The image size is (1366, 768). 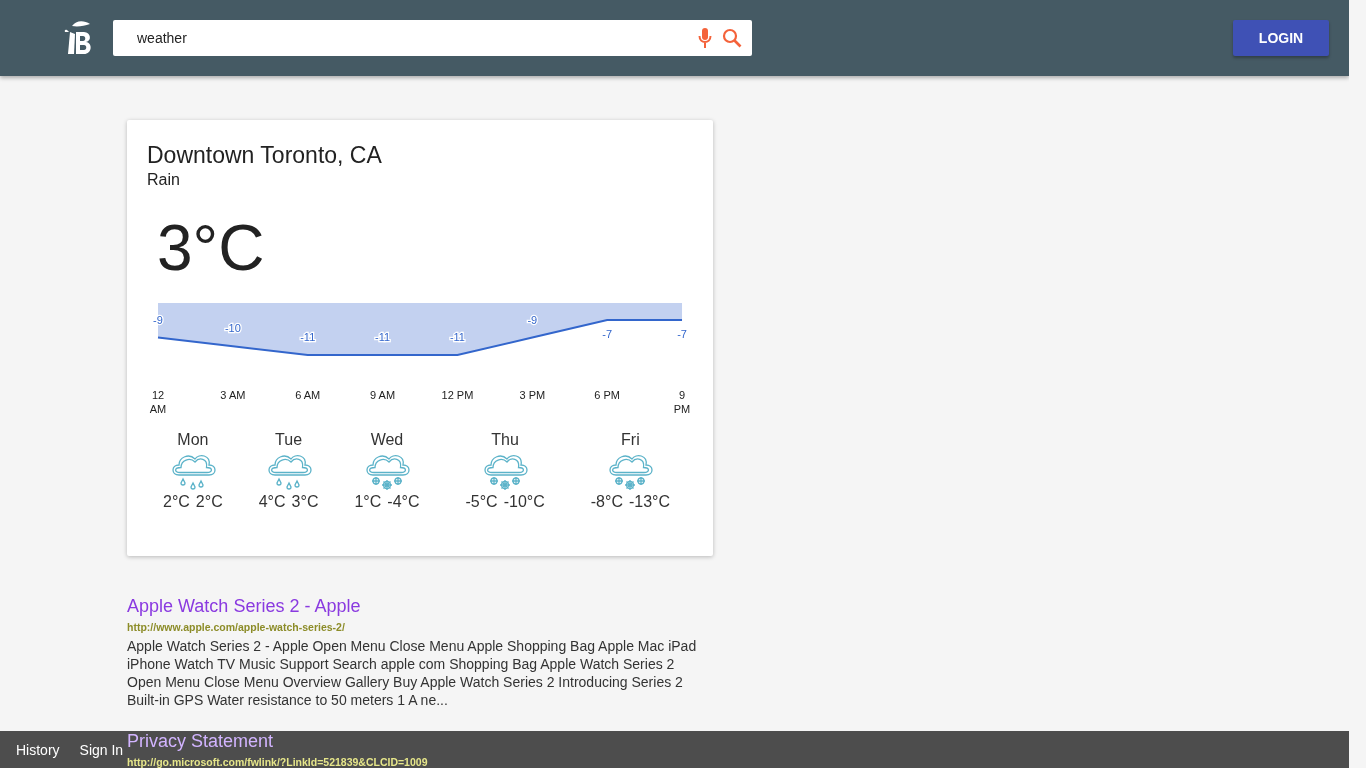 I want to click on weather-condition: Rain, so click(x=164, y=180).